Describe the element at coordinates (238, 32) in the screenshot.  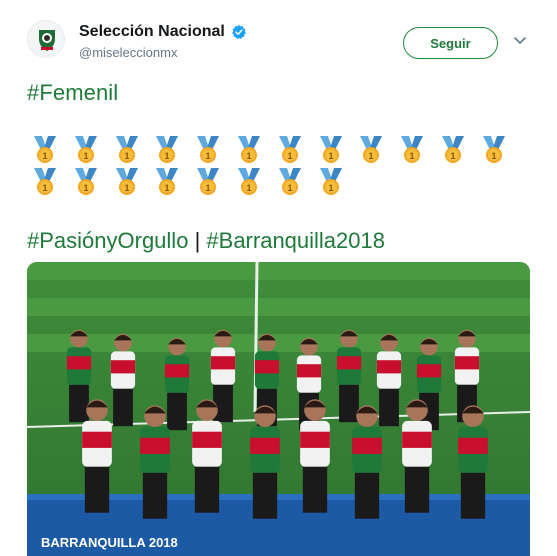
I see `verified-badge-icon` at that location.